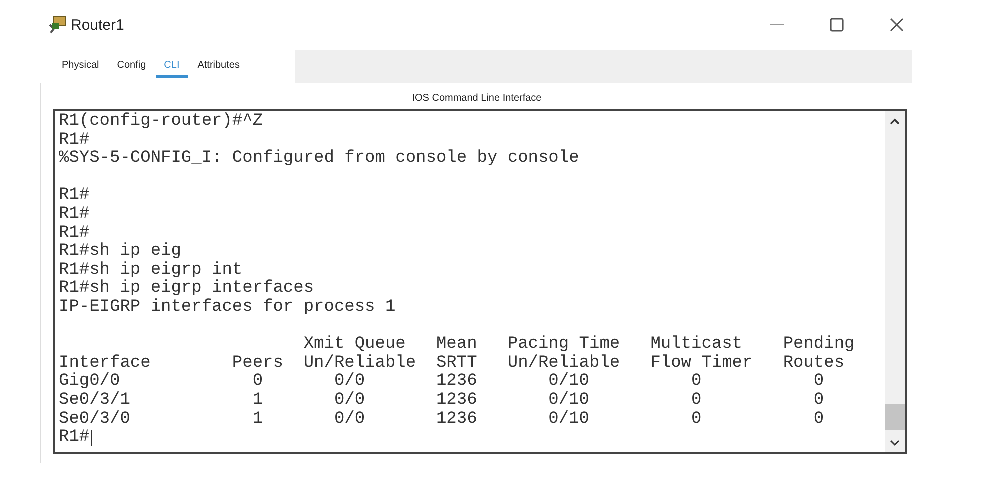 Image resolution: width=1000 pixels, height=482 pixels. I want to click on console-line: Interface Peers Un/Reliable SRTT Un/Reliable Flow Timer Routes, so click(452, 363).